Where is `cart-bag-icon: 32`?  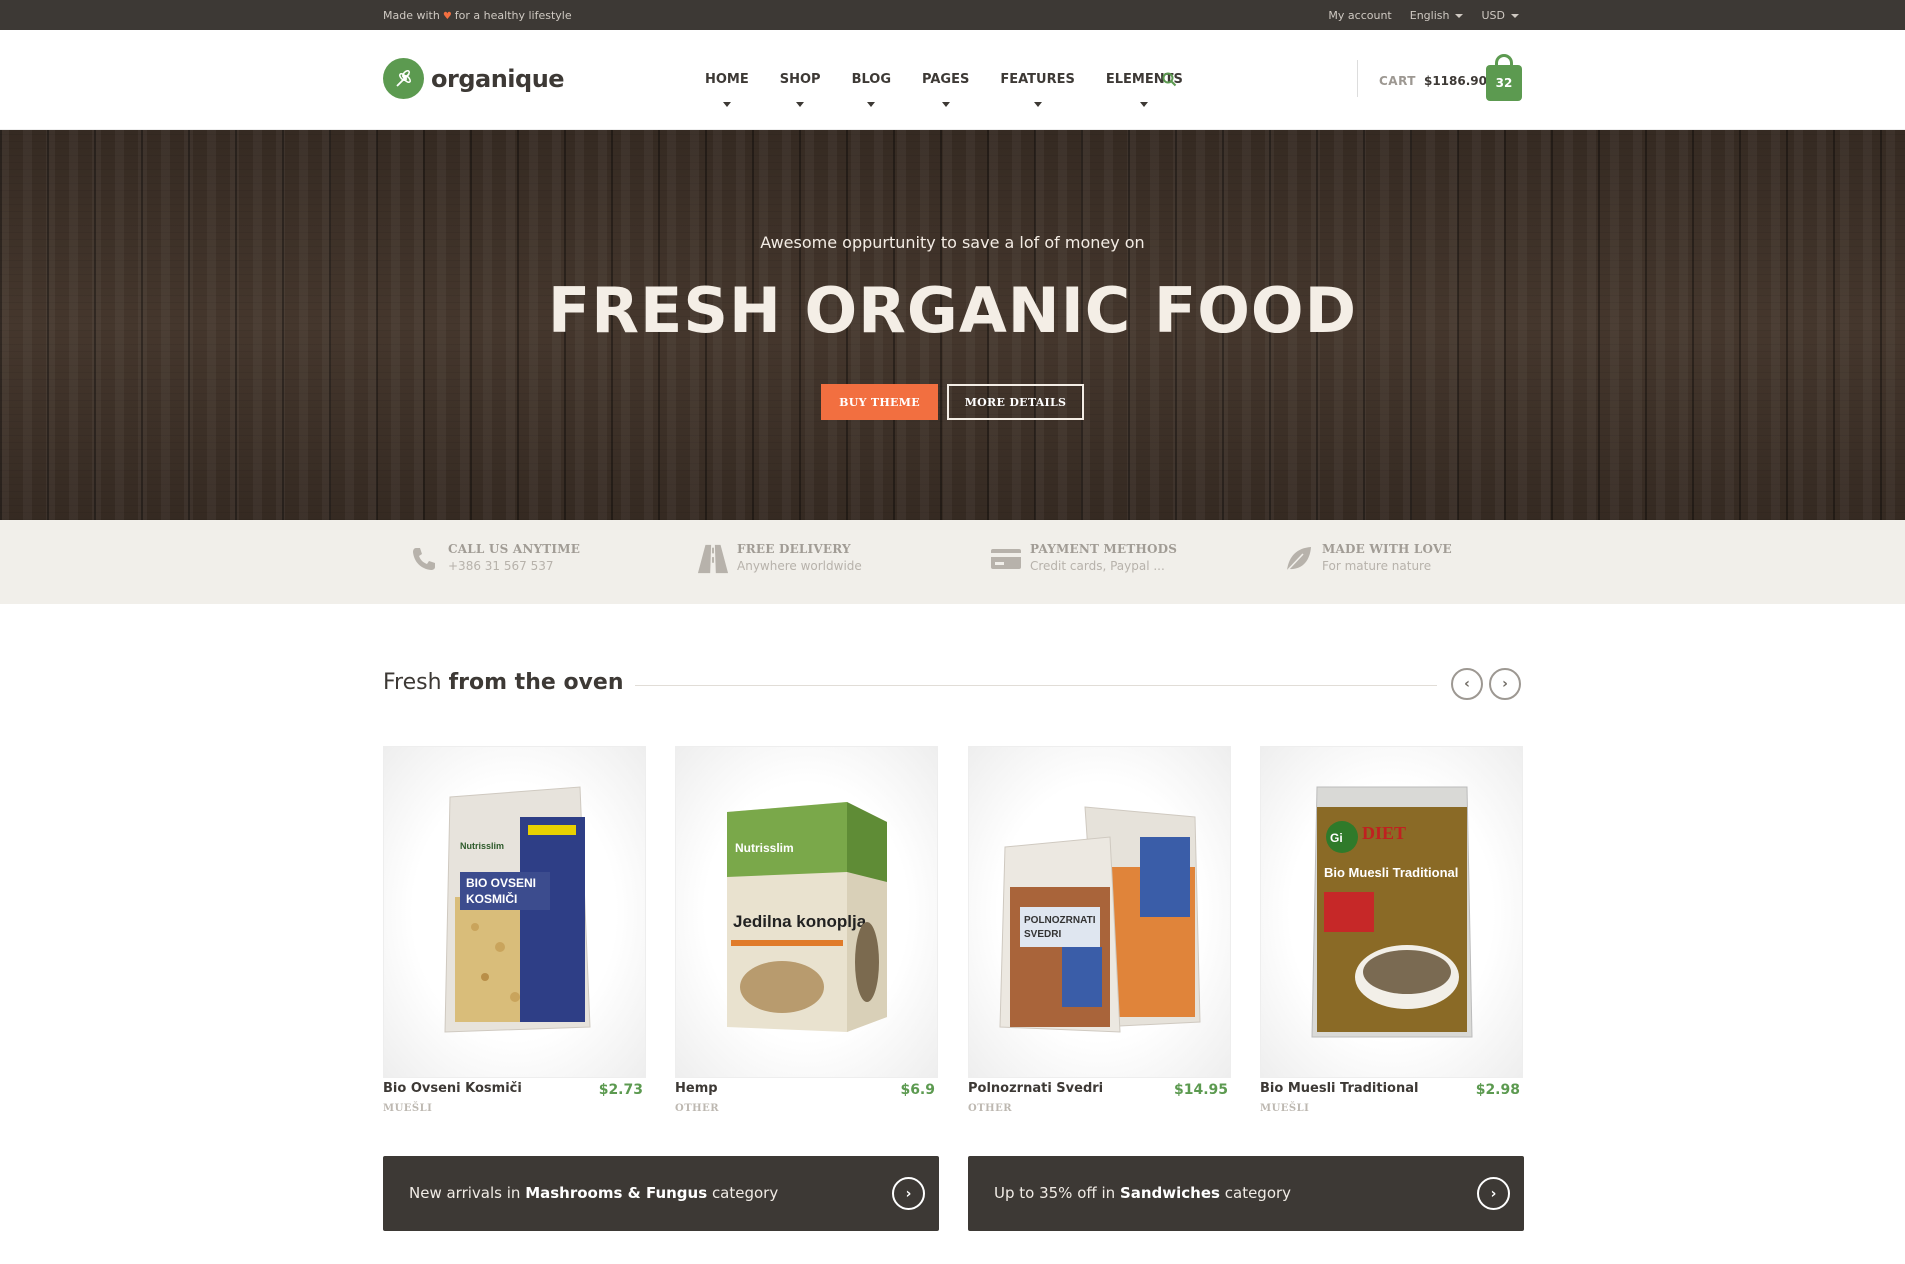 cart-bag-icon: 32 is located at coordinates (1504, 77).